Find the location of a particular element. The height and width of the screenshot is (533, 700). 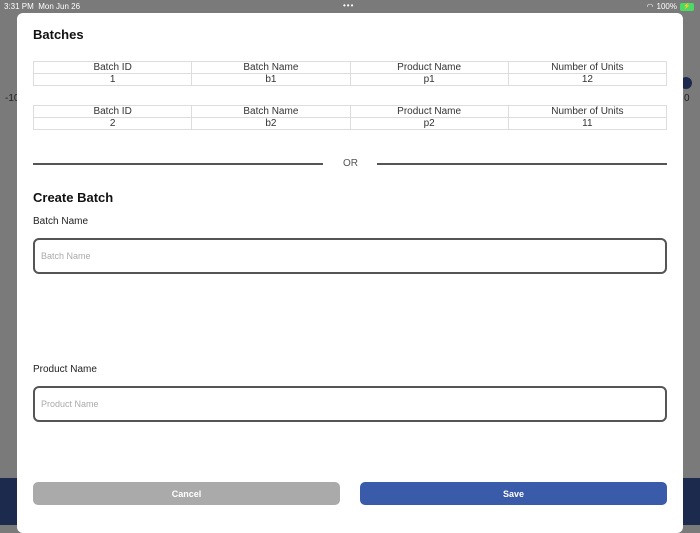

status-time: 3:31 PM Mon Jun 26 is located at coordinates (42, 6).